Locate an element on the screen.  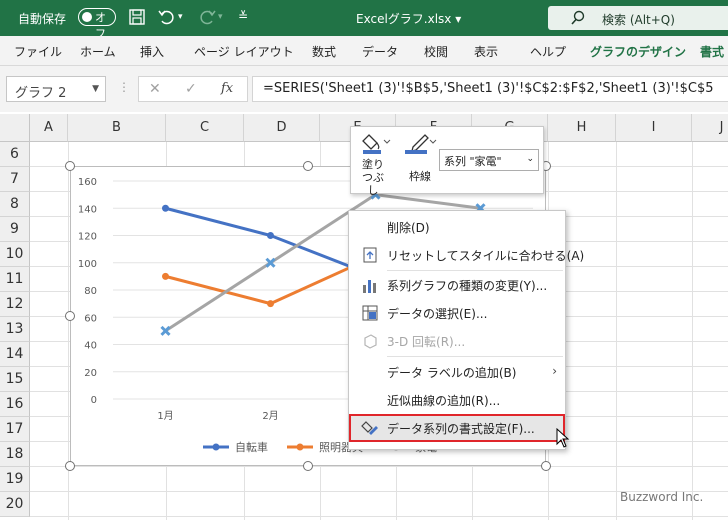
row-header: 10 is located at coordinates (15, 254).